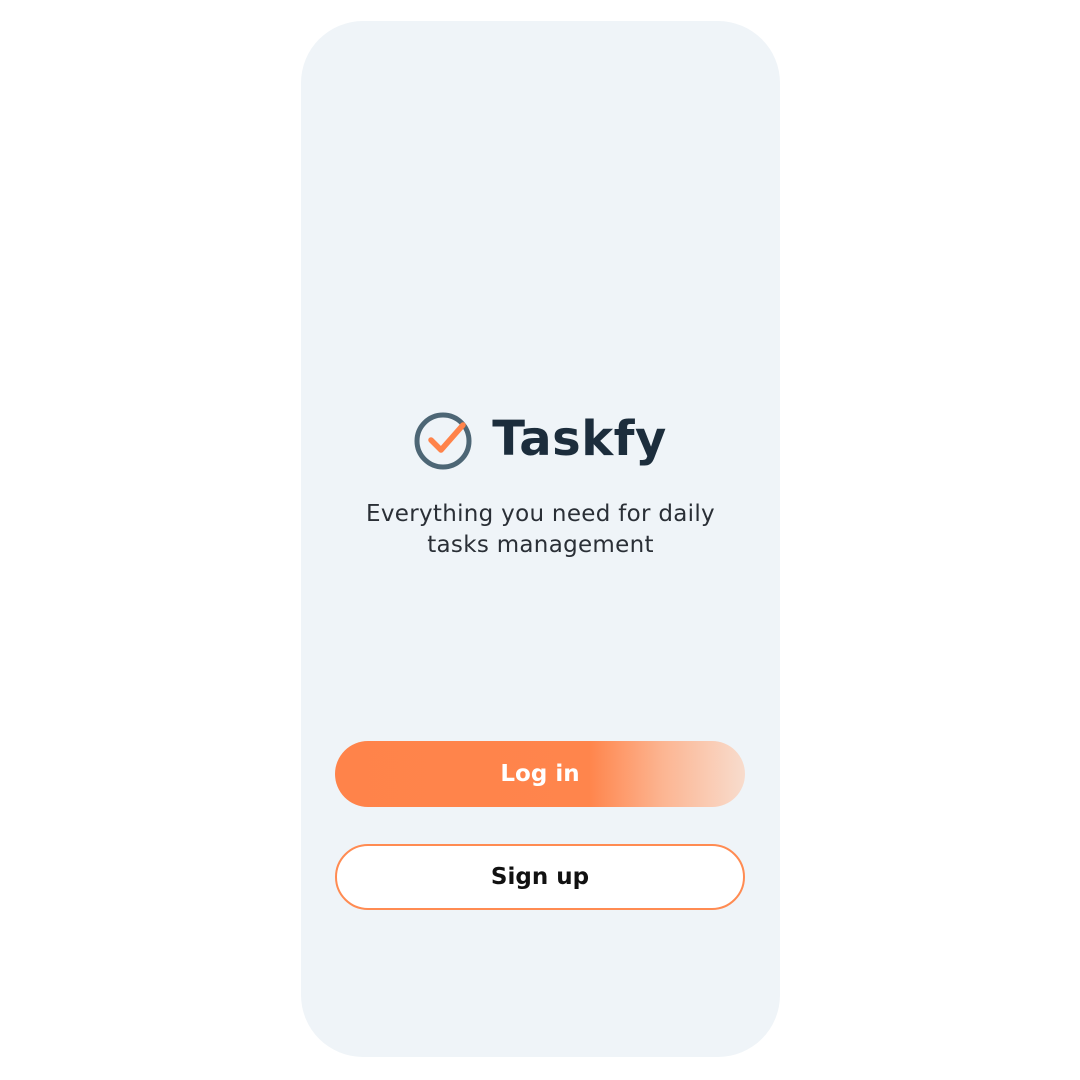 This screenshot has height=1080, width=1080. I want to click on signup-button: Sign up, so click(540, 877).